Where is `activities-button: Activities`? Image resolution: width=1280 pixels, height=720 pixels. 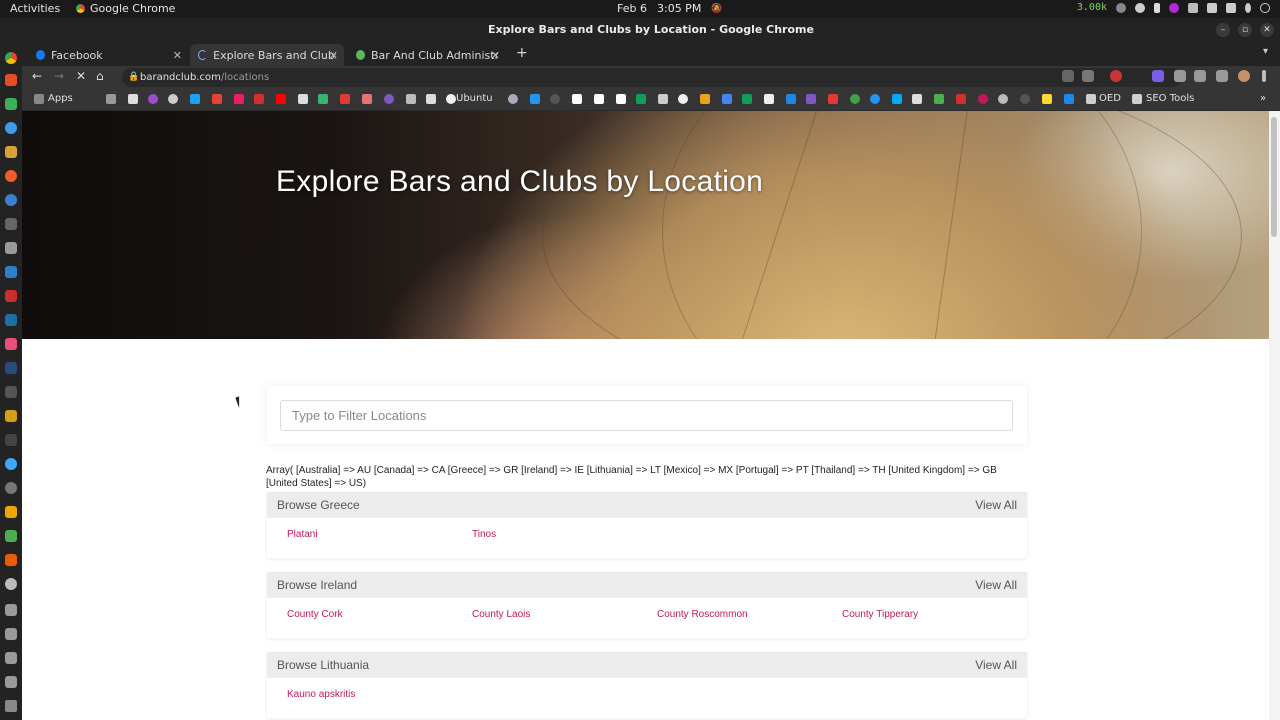 activities-button: Activities is located at coordinates (35, 8).